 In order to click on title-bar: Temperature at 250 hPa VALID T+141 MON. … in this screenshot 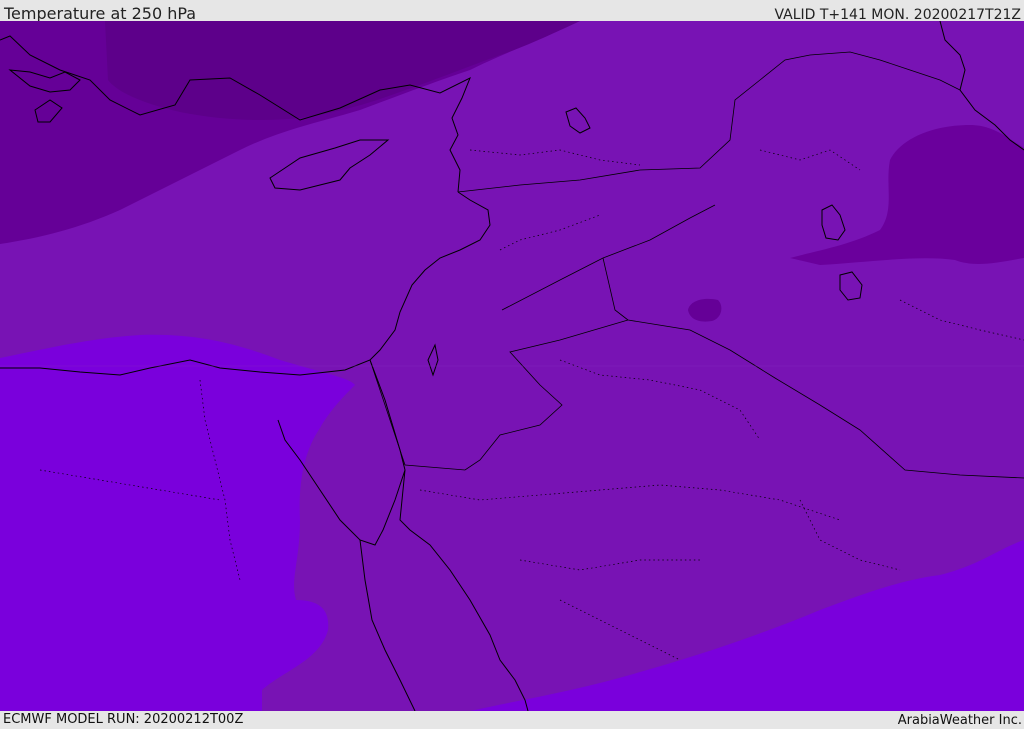, I will do `click(512, 11)`.